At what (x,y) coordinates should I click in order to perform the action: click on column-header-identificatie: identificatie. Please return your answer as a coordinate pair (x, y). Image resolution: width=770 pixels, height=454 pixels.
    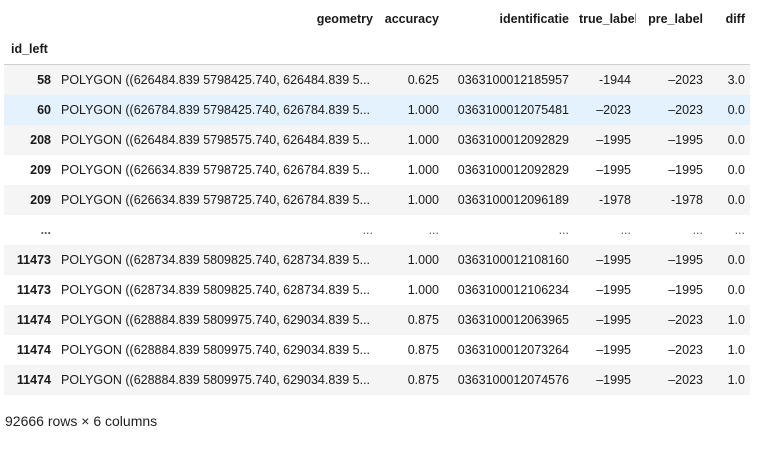
    Looking at the image, I should click on (534, 19).